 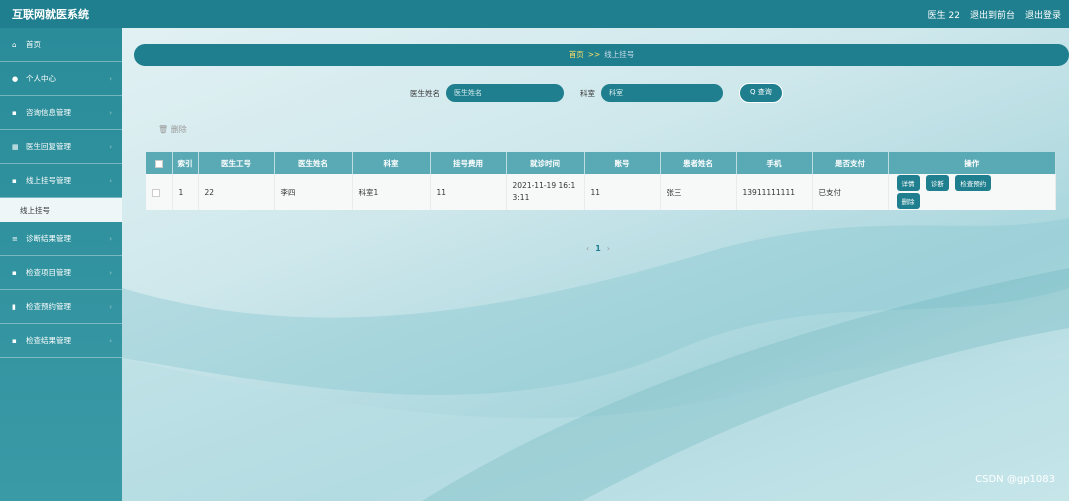 I want to click on header-phone: 手机, so click(x=774, y=163).